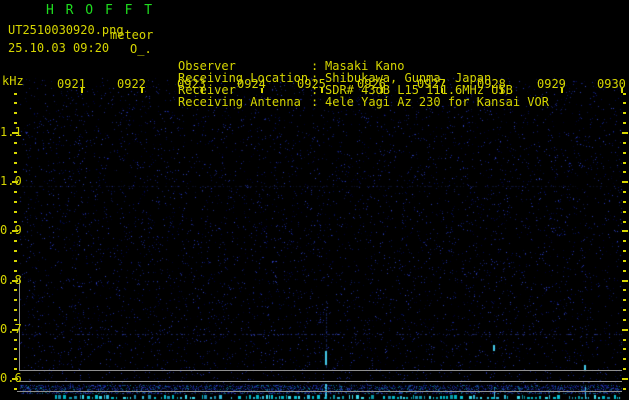 The width and height of the screenshot is (629, 400). I want to click on freq-label: 0.6, so click(11, 378).